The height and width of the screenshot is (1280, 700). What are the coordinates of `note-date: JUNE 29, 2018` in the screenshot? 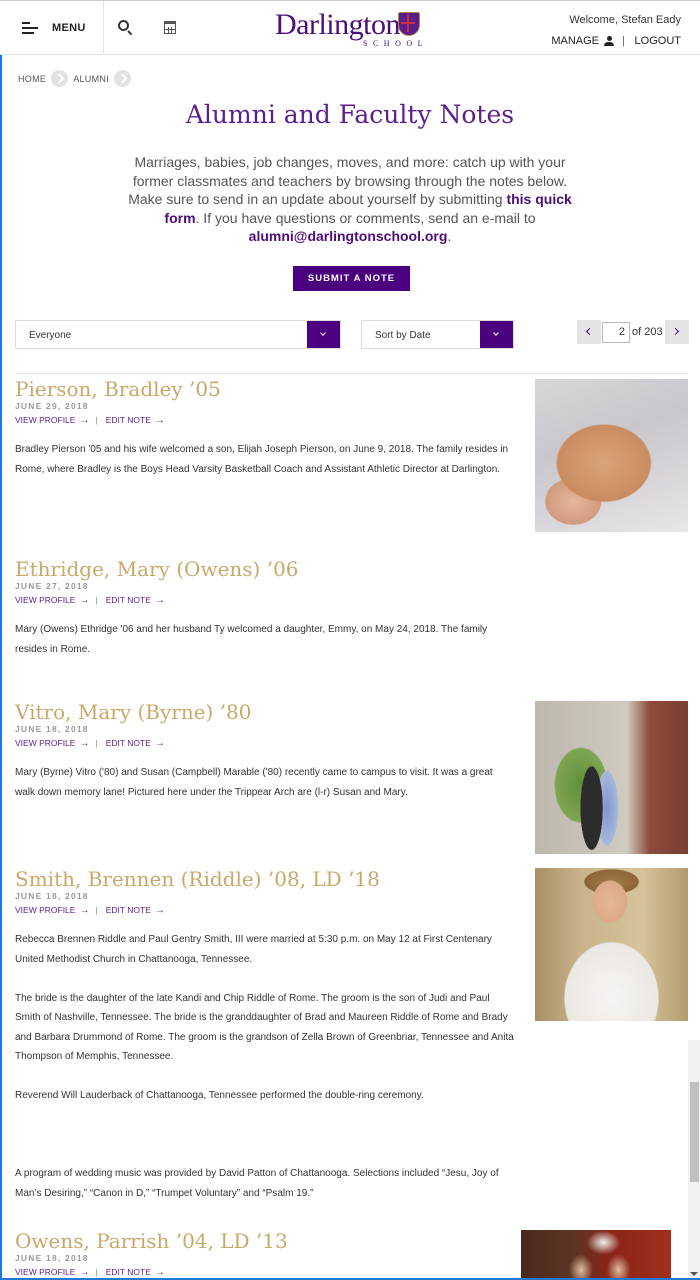 It's located at (52, 406).